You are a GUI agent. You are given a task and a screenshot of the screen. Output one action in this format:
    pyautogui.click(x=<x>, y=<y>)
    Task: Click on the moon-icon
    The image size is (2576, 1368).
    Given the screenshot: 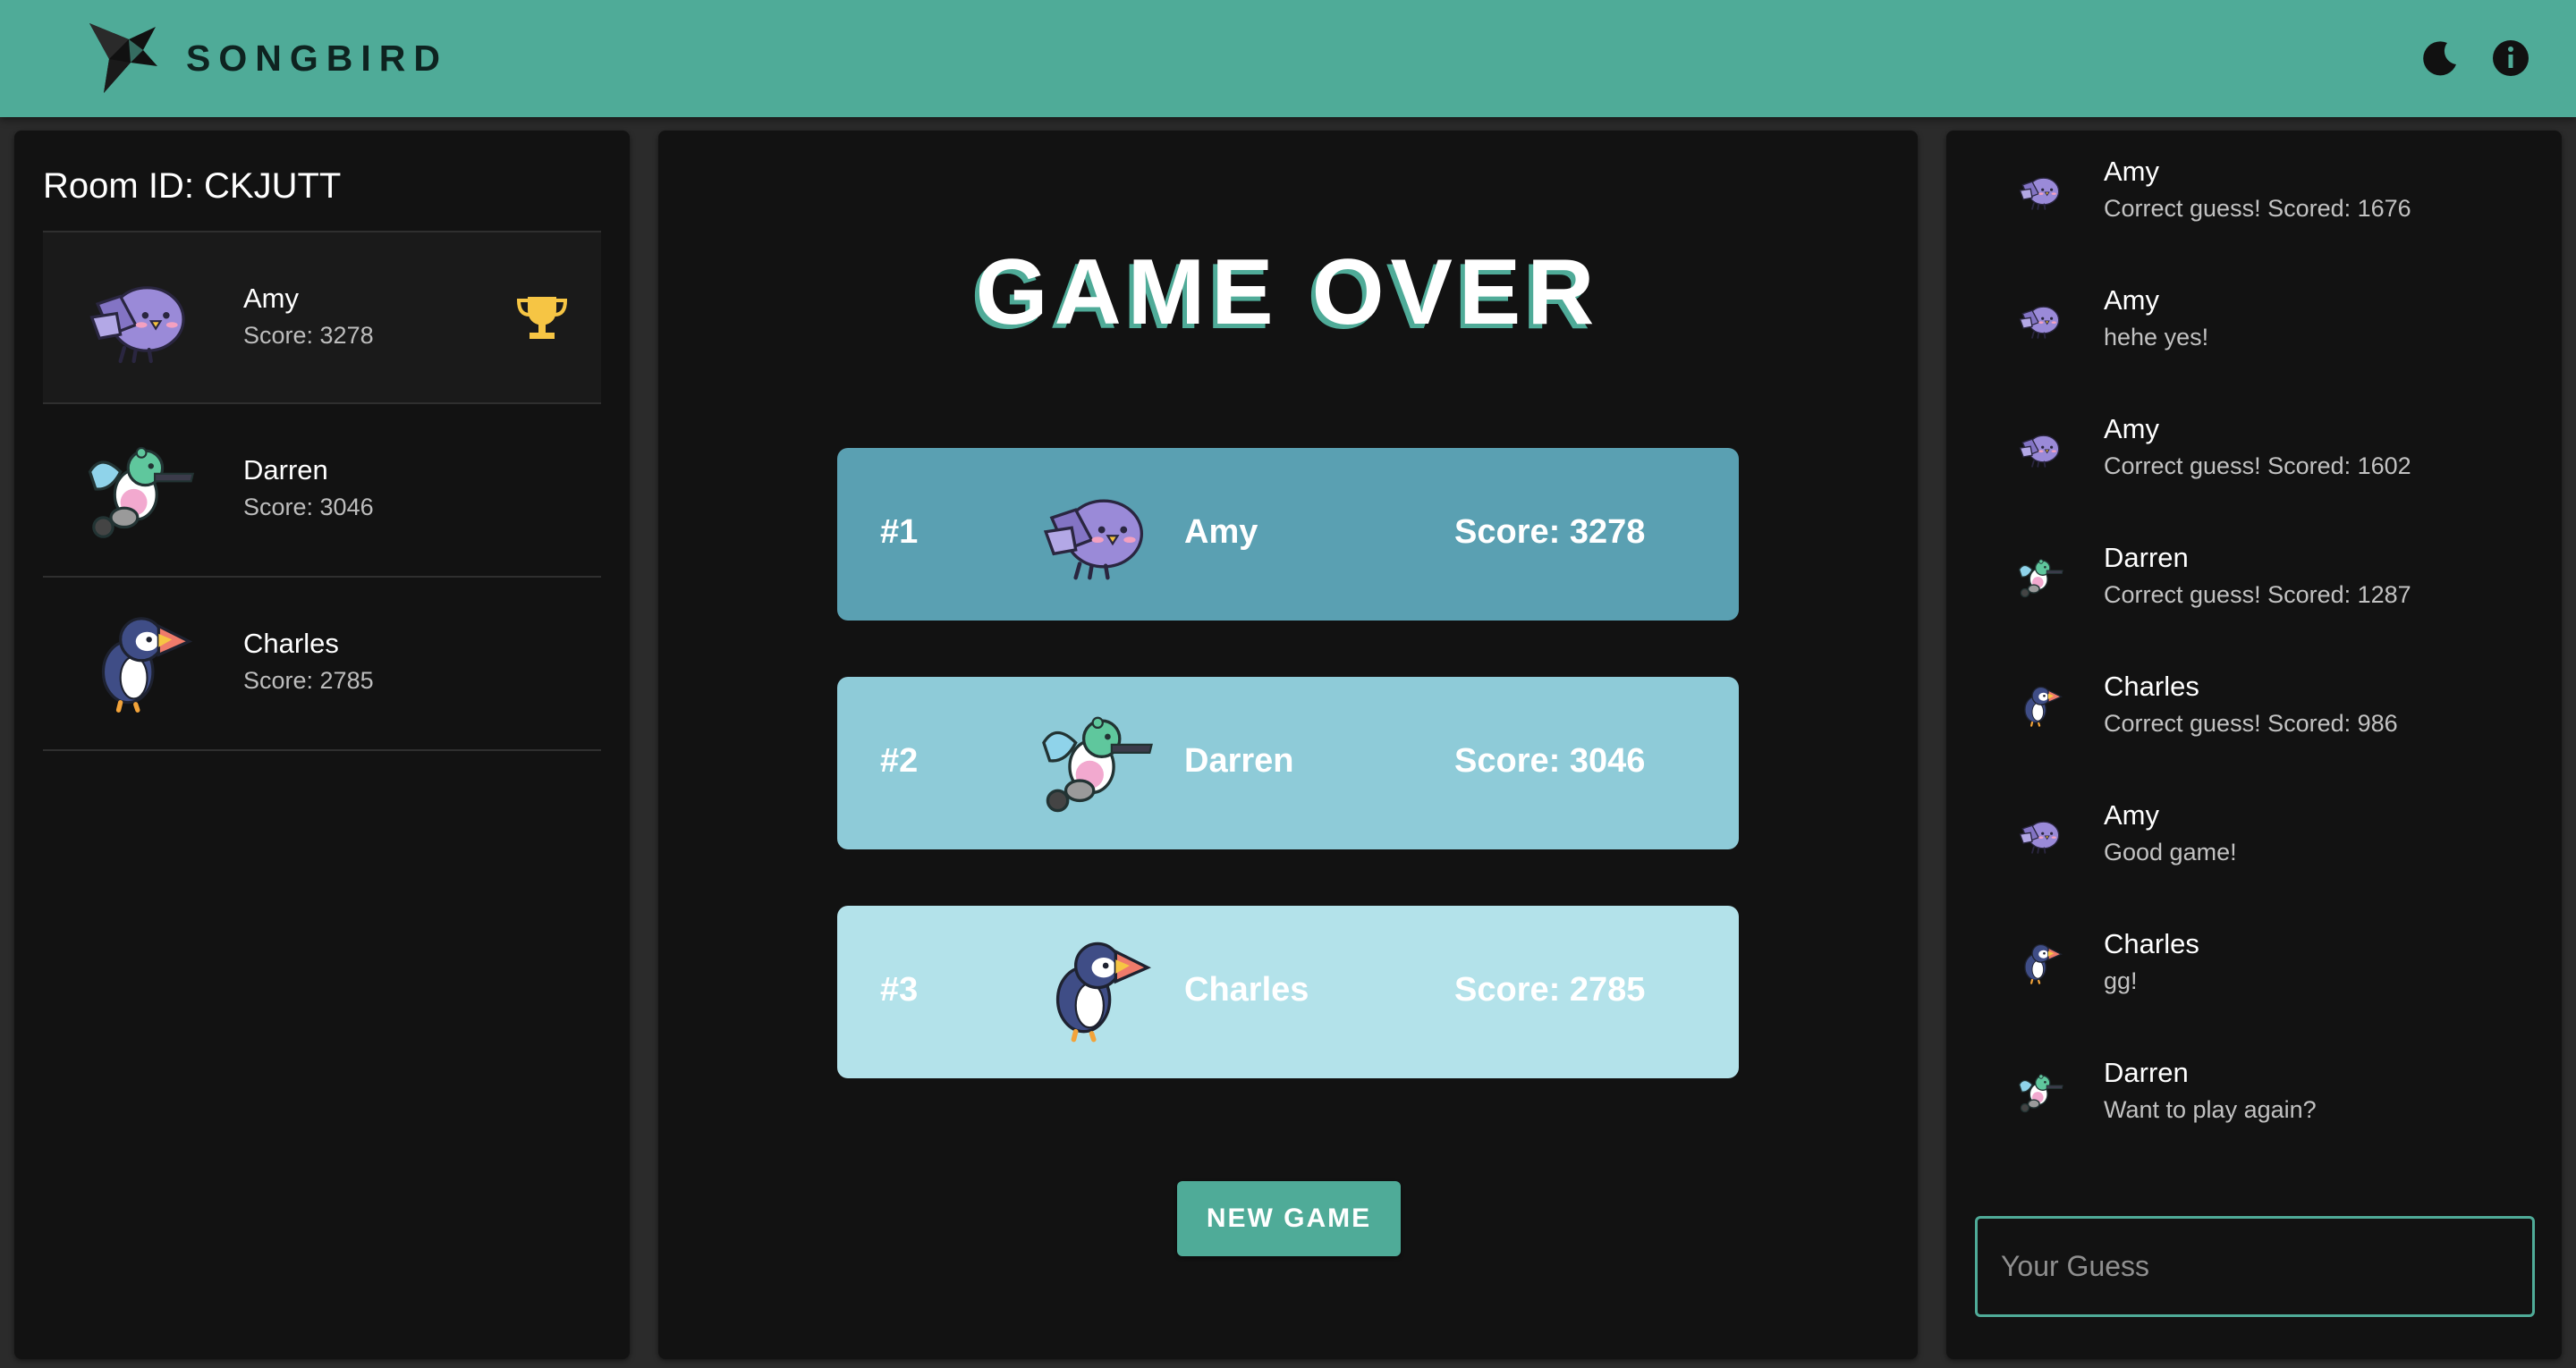 What is the action you would take?
    pyautogui.click(x=2441, y=59)
    